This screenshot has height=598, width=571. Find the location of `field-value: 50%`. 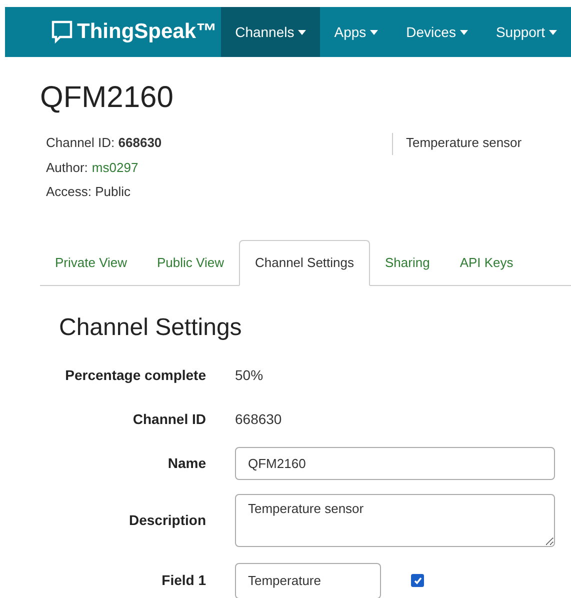

field-value: 50% is located at coordinates (249, 375).